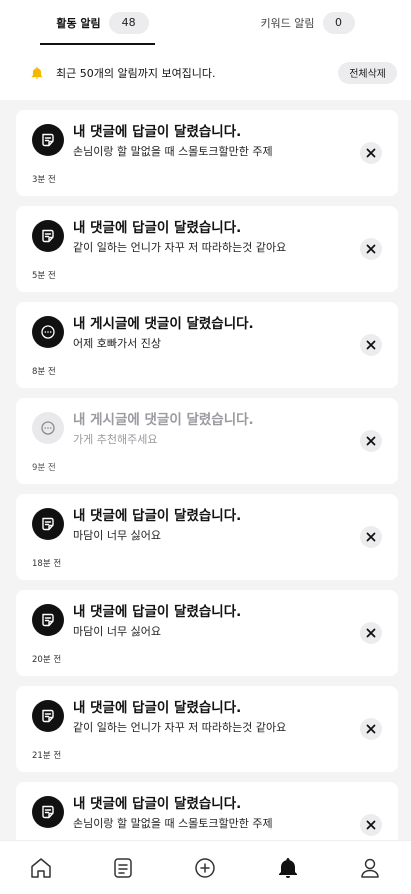  Describe the element at coordinates (47, 660) in the screenshot. I see `notification-time: 20분 전` at that location.